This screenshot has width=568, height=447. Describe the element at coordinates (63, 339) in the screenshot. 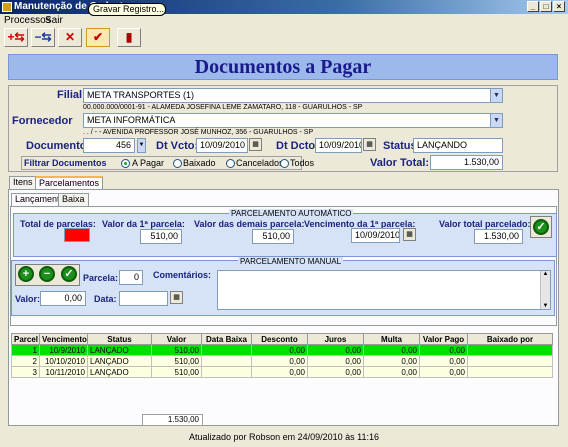

I see `col-vencimento: Vencimento` at that location.